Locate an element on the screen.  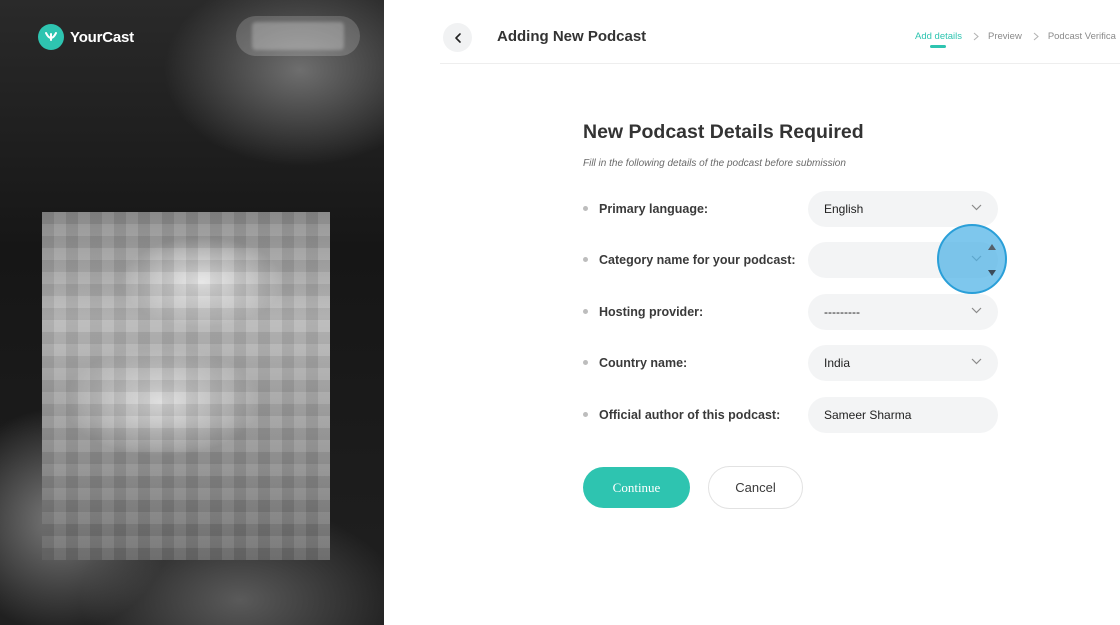
country-select: India is located at coordinates (903, 363).